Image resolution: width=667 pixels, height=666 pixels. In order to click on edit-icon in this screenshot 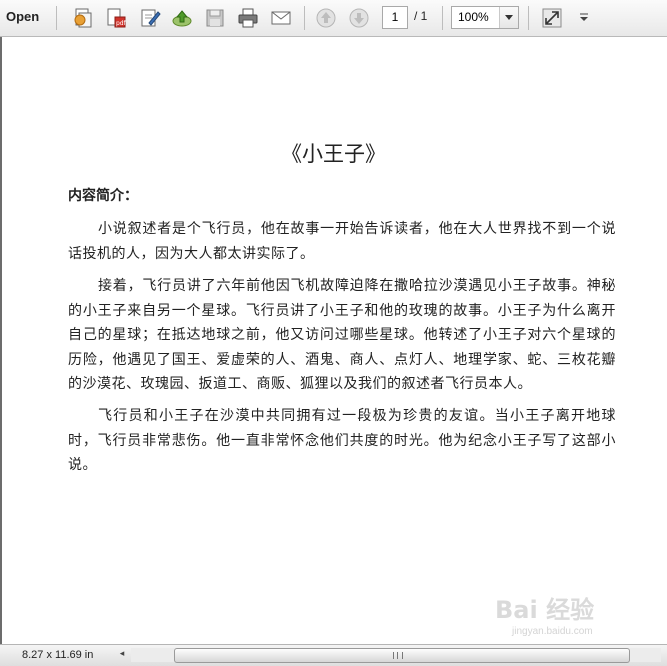, I will do `click(150, 18)`.